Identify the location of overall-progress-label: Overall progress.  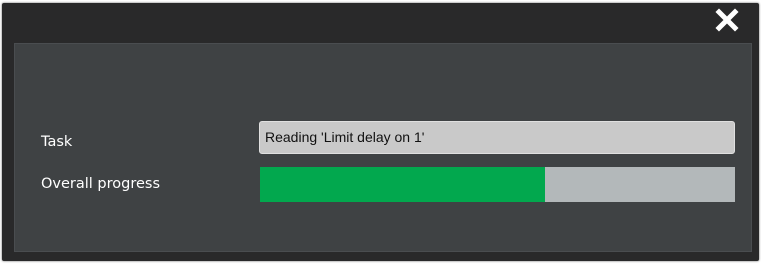
(101, 184).